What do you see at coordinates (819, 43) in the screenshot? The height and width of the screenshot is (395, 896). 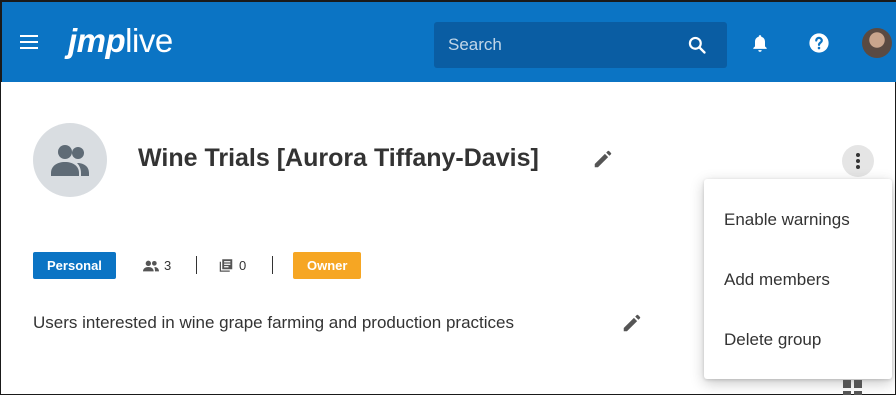 I see `help-icon` at bounding box center [819, 43].